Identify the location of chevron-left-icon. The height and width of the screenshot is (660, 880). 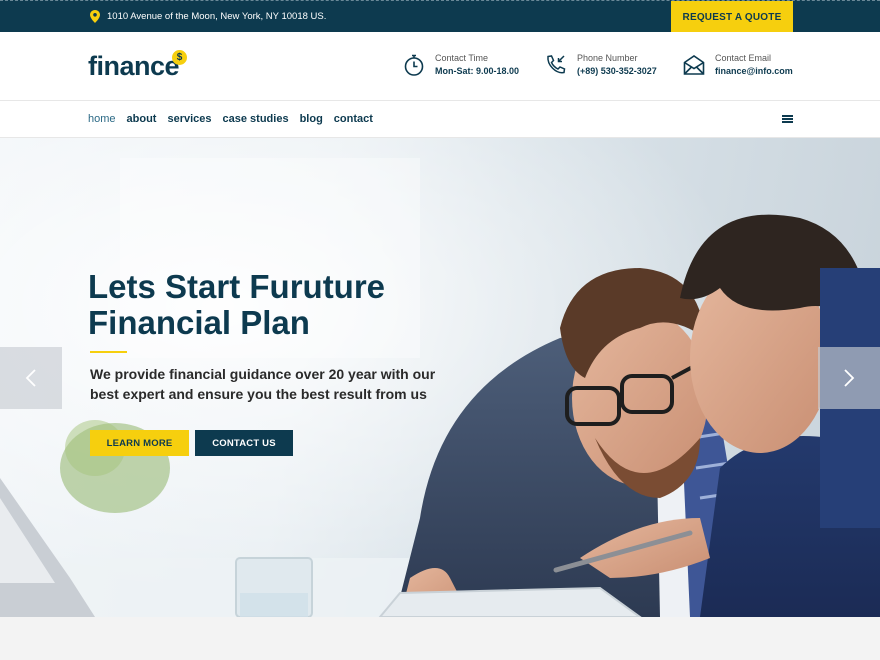
(30, 378).